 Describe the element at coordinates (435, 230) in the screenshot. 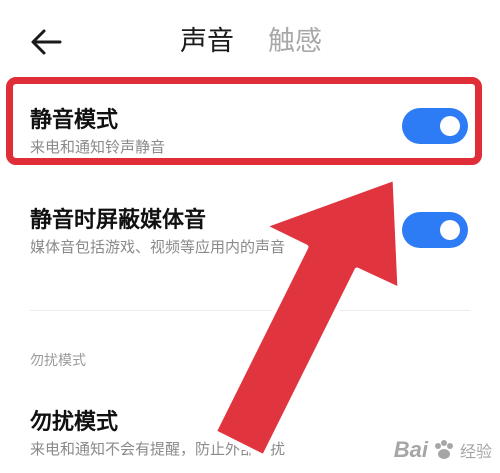

I see `mute-media-toggle` at that location.